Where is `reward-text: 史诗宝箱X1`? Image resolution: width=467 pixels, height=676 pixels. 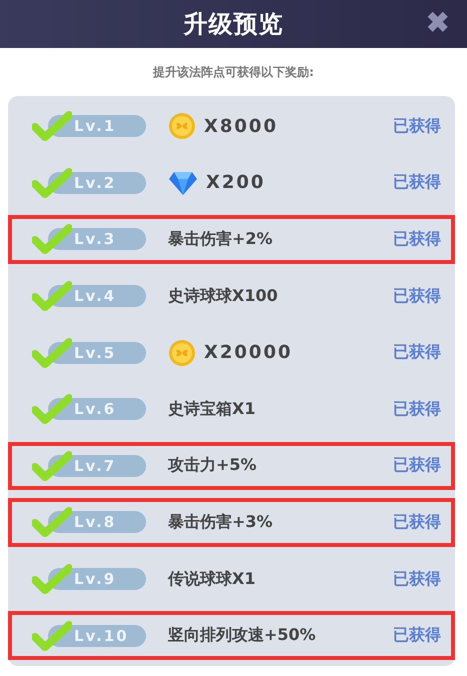 reward-text: 史诗宝箱X1 is located at coordinates (212, 409).